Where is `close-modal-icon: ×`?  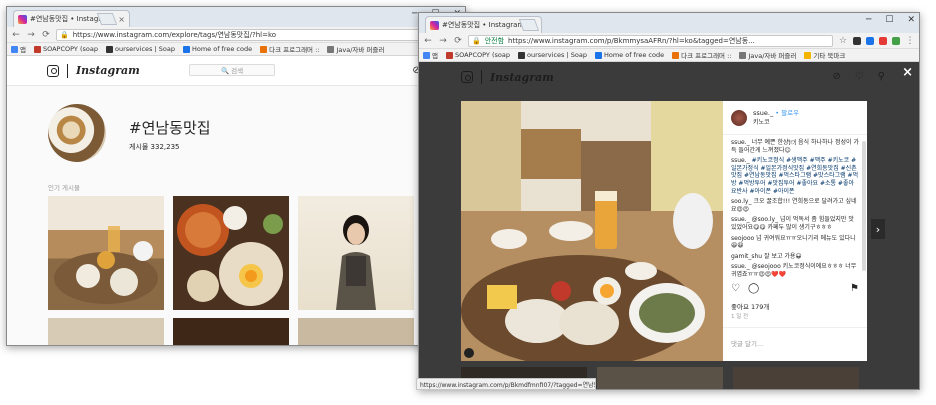 close-modal-icon: × is located at coordinates (907, 72).